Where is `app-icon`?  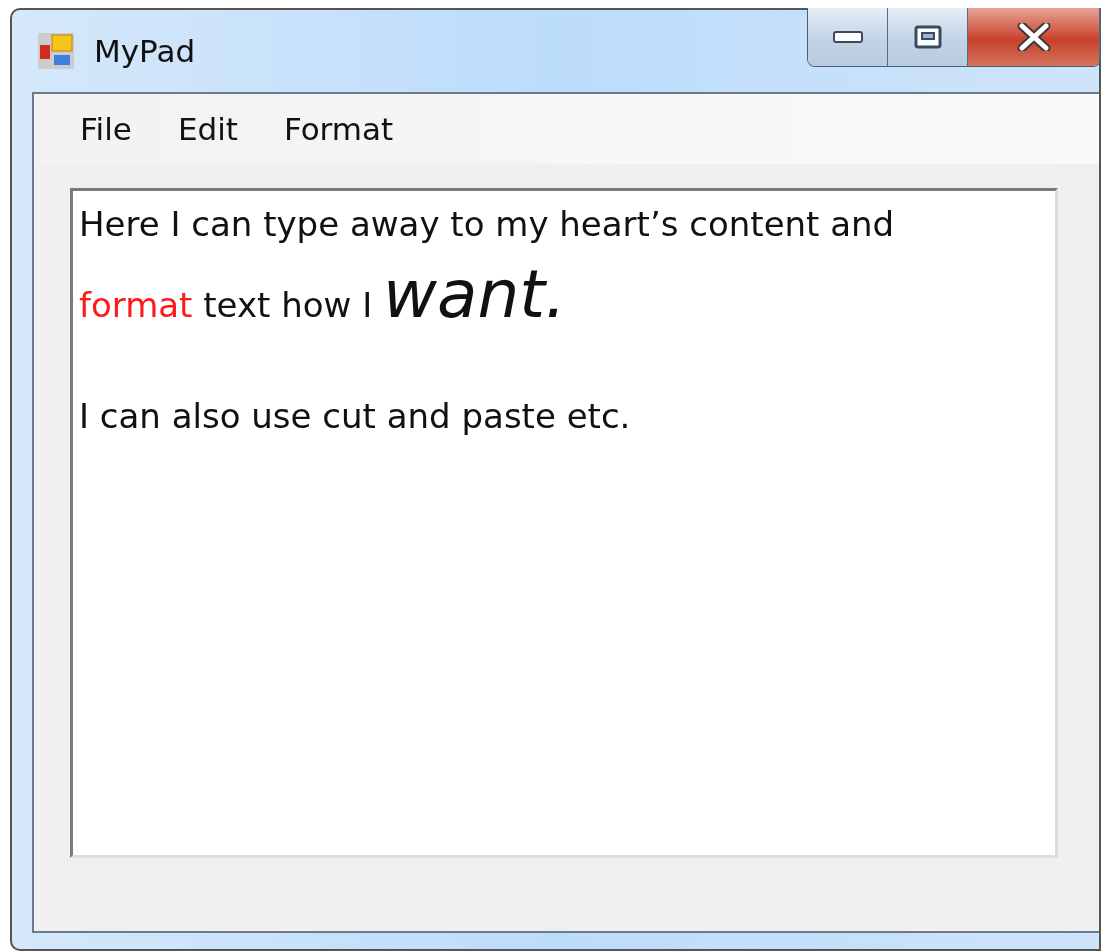
app-icon is located at coordinates (56, 51).